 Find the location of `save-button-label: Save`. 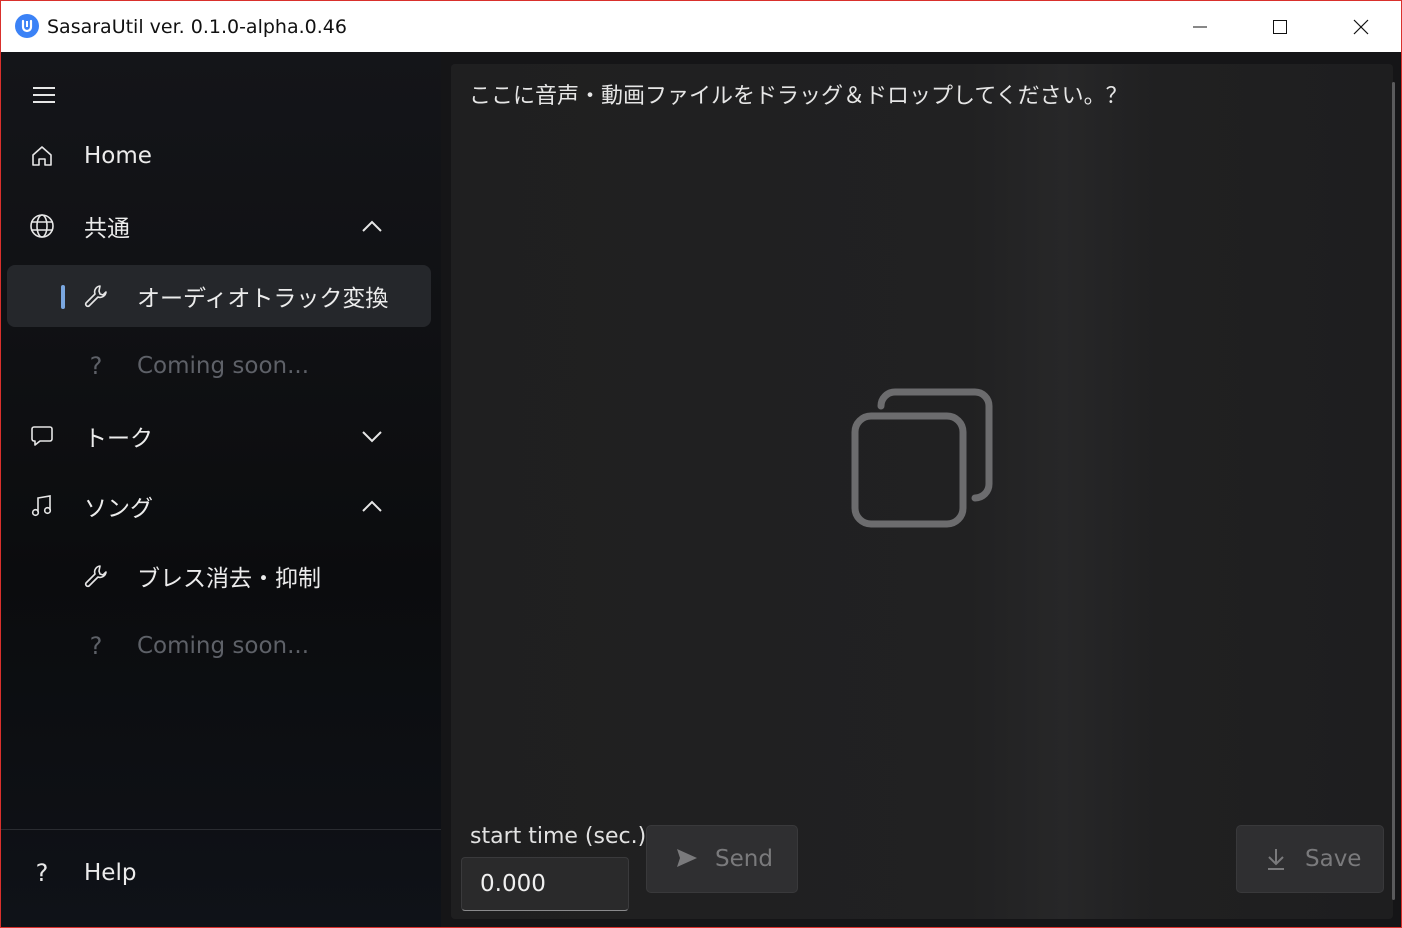

save-button-label: Save is located at coordinates (1333, 859).